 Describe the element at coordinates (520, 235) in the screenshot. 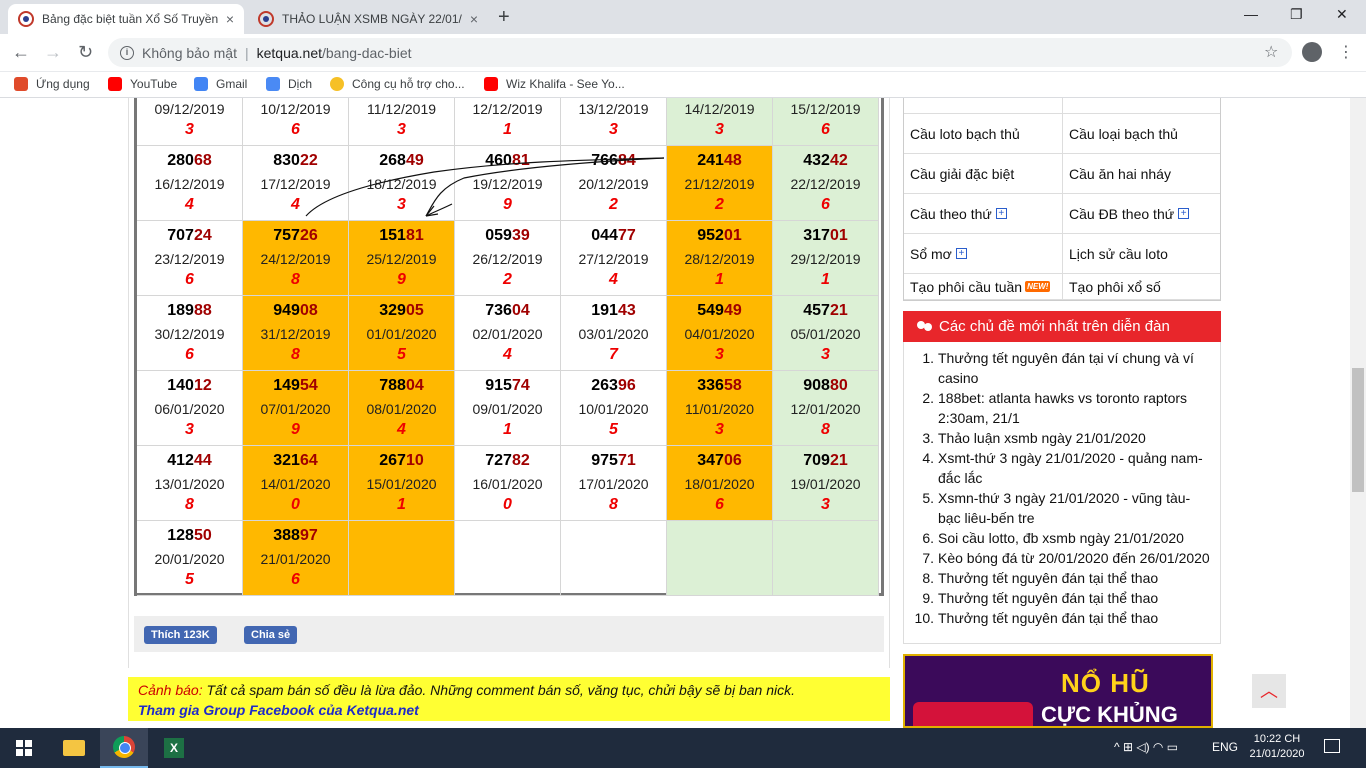

I see `prize-number-tail: 39` at that location.